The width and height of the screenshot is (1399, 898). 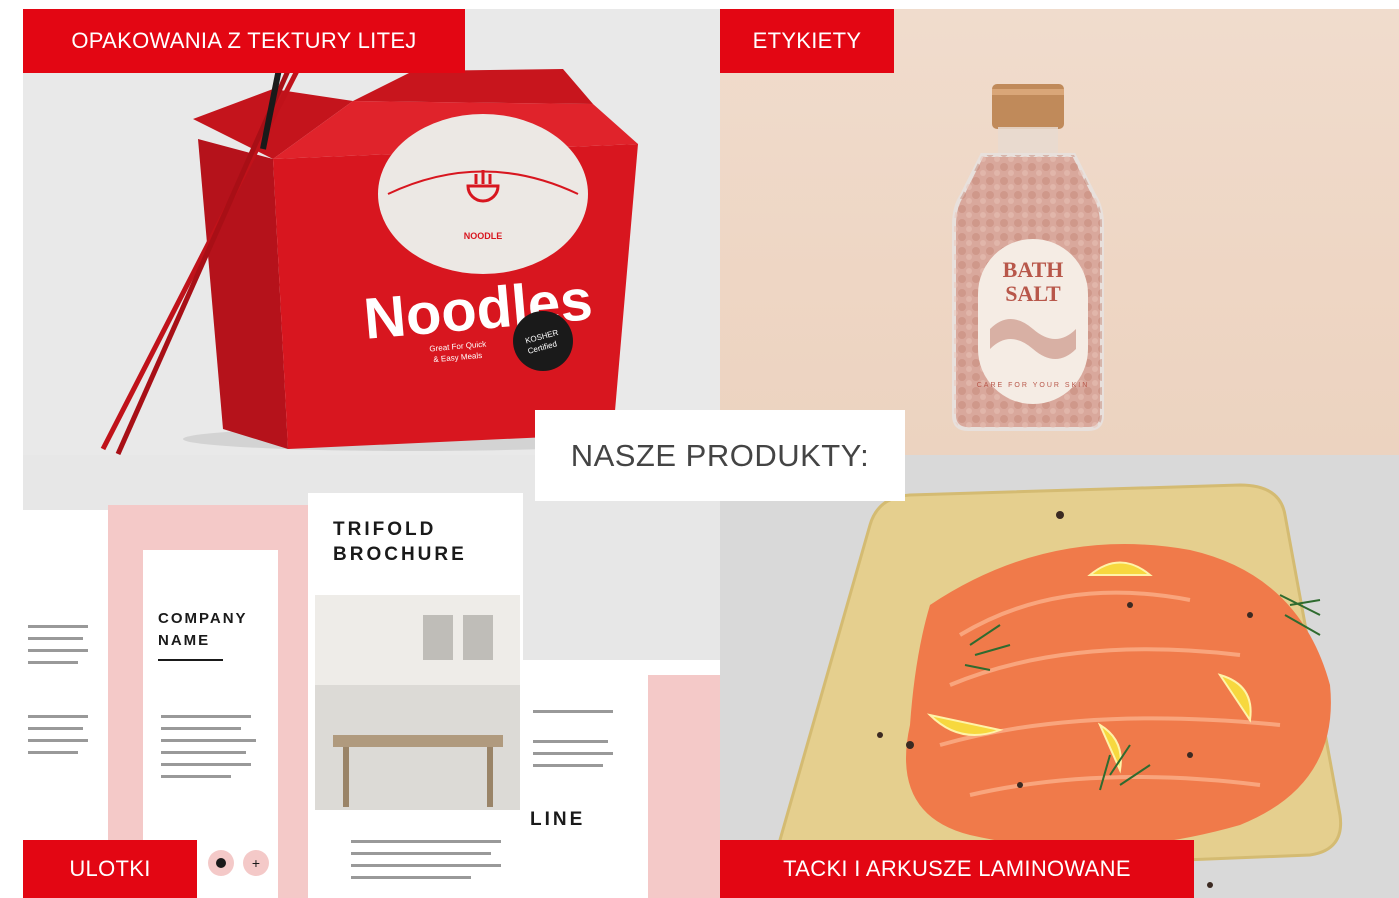 I want to click on brochure-heading-2: BROCHURE, so click(x=400, y=554).